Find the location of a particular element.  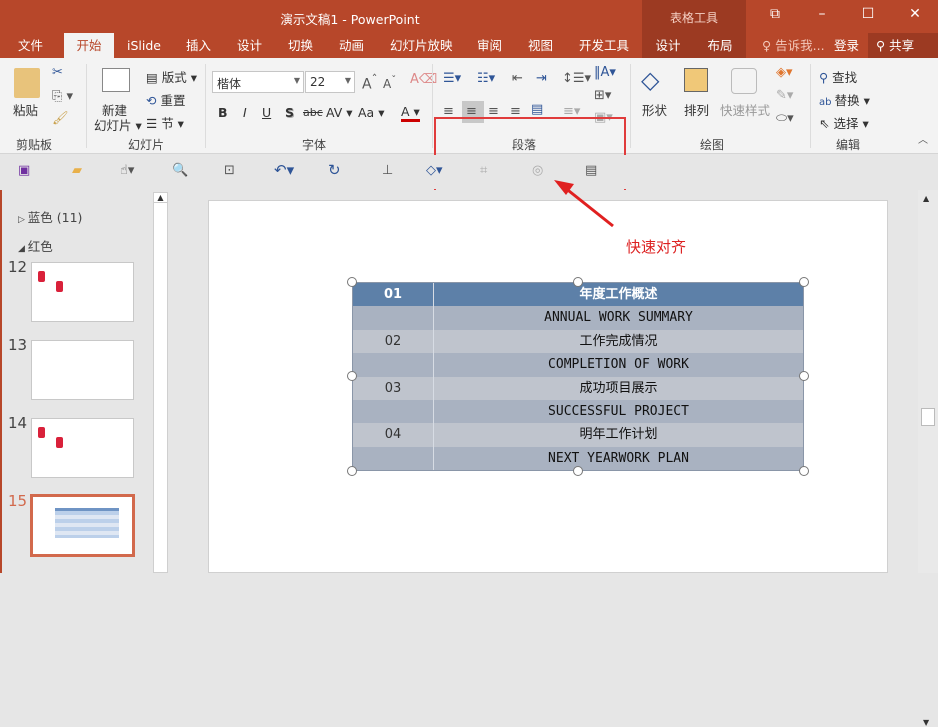

table-row: 04 明年工作计划 is located at coordinates (578, 435).